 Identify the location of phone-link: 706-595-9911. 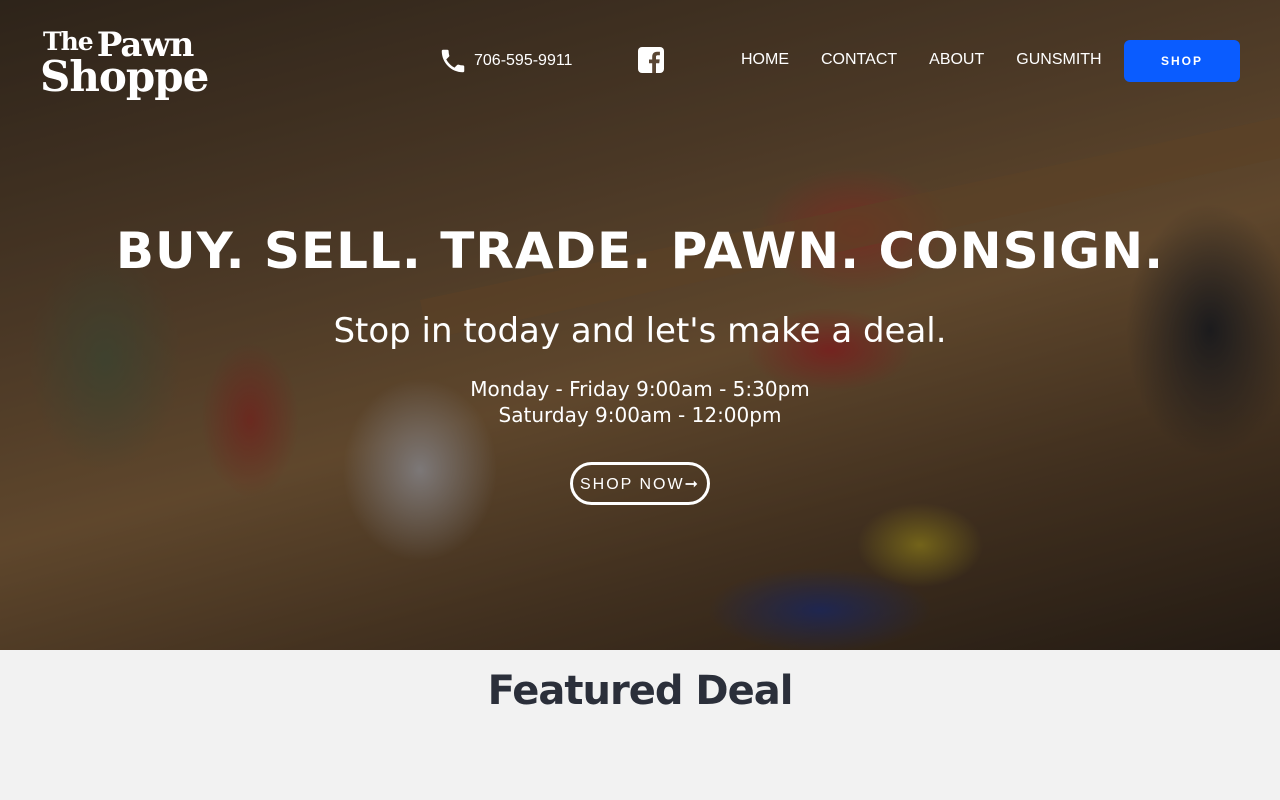
(505, 61).